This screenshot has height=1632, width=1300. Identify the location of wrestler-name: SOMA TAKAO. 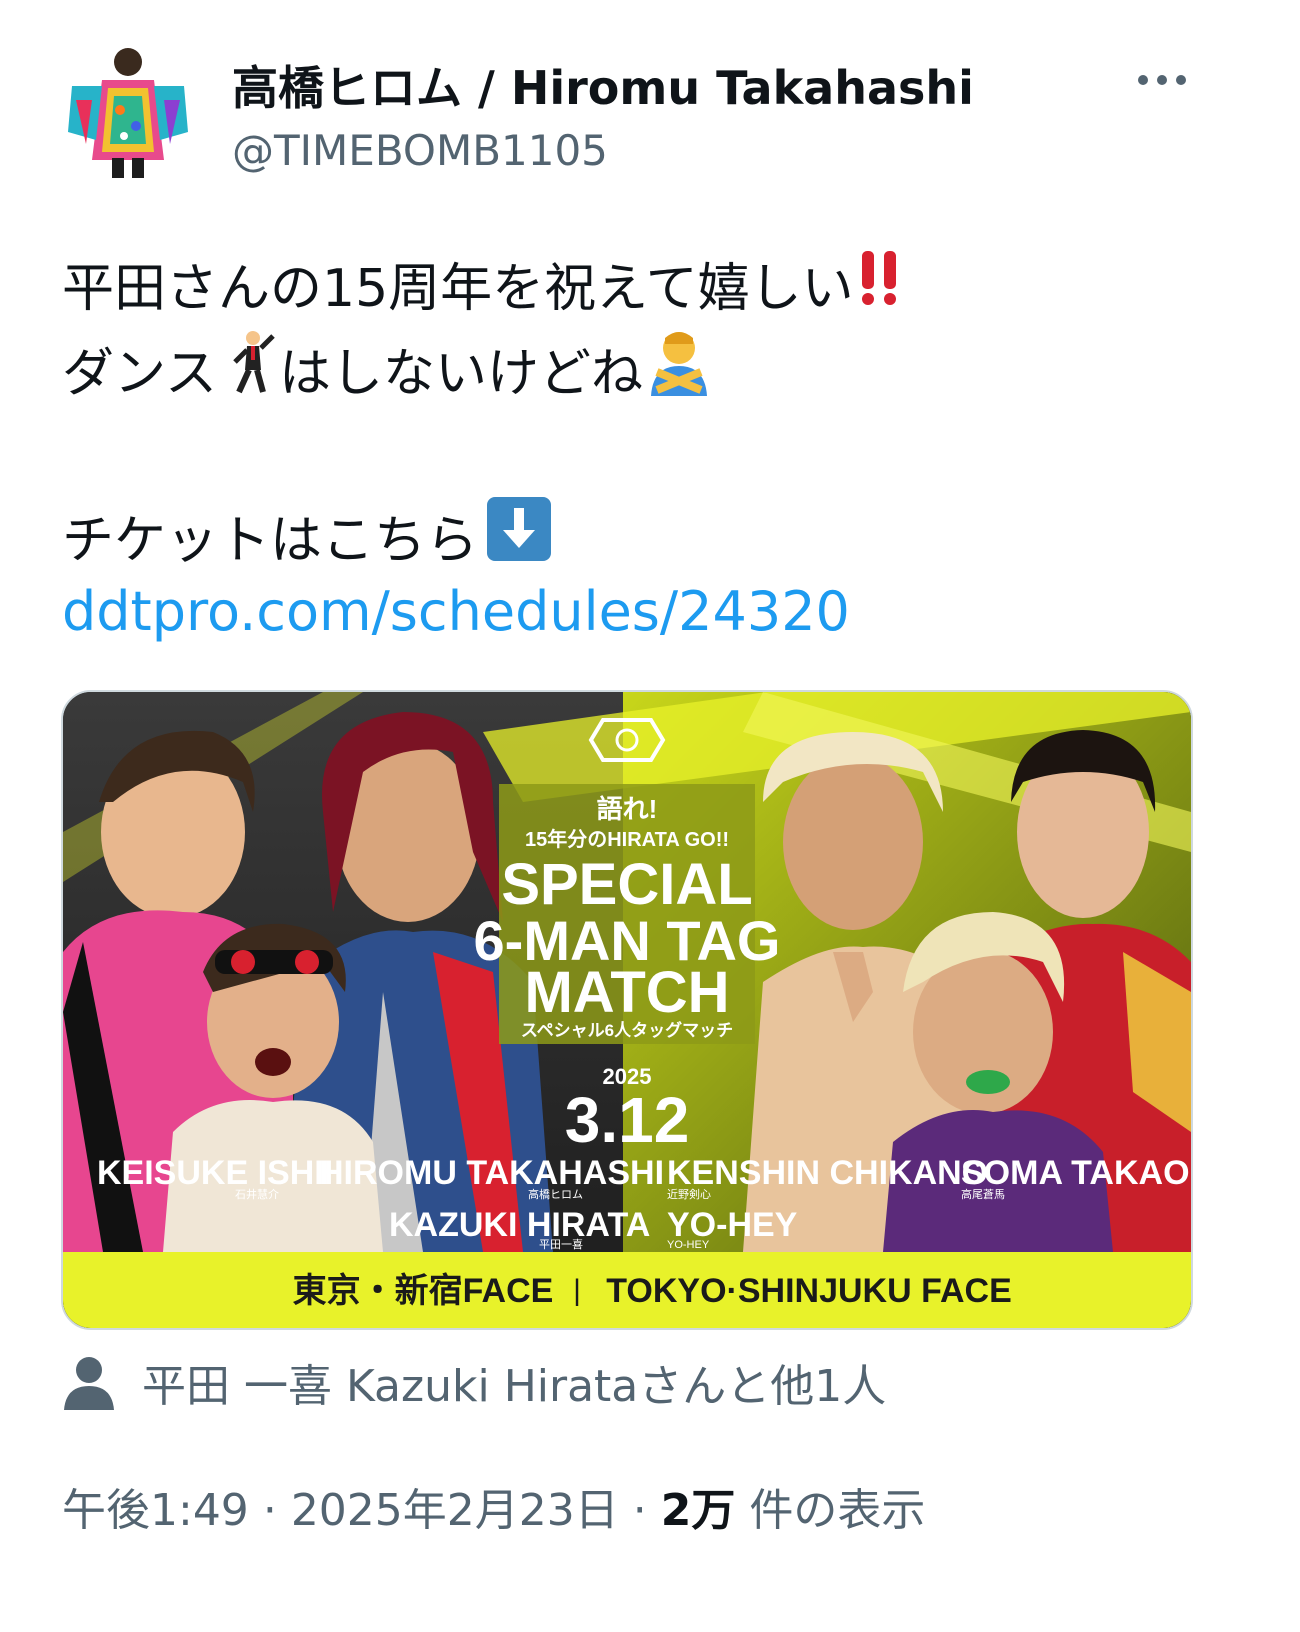
(1075, 1173).